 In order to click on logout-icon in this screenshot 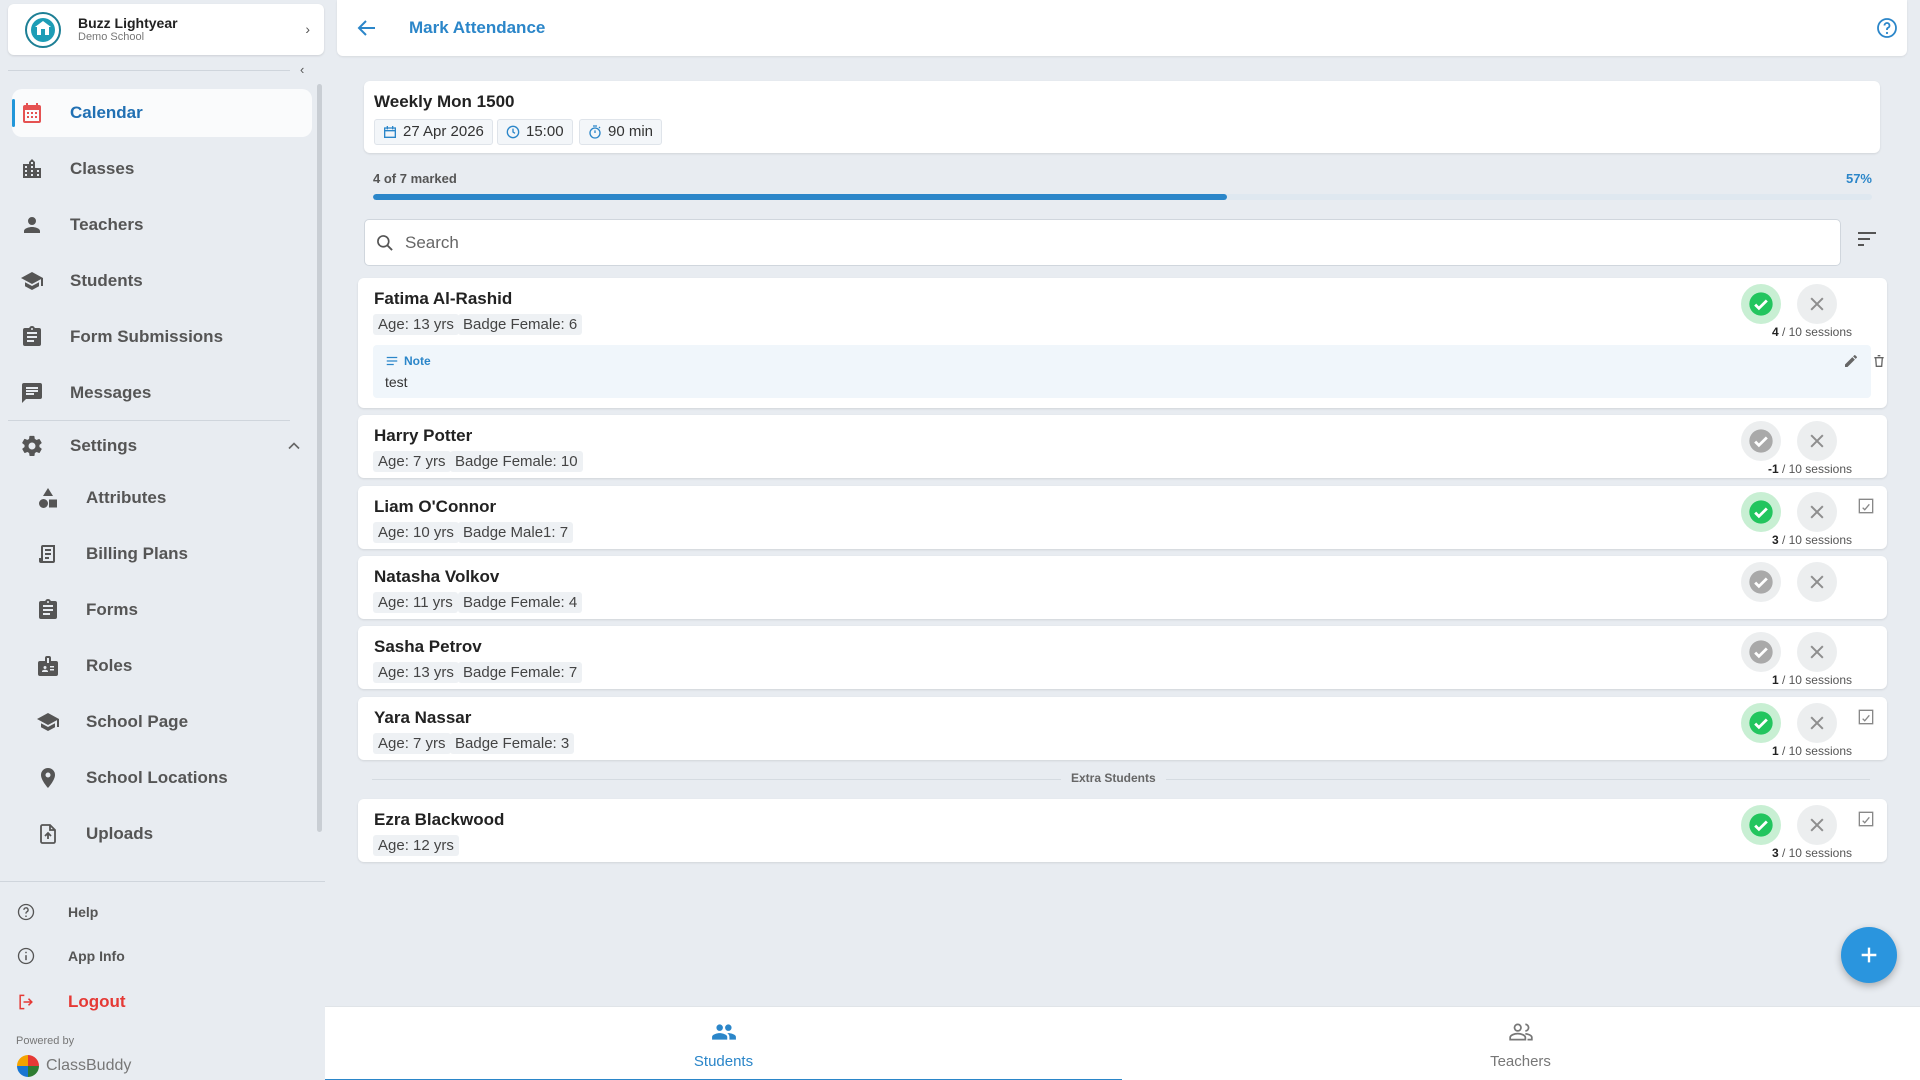, I will do `click(26, 1002)`.